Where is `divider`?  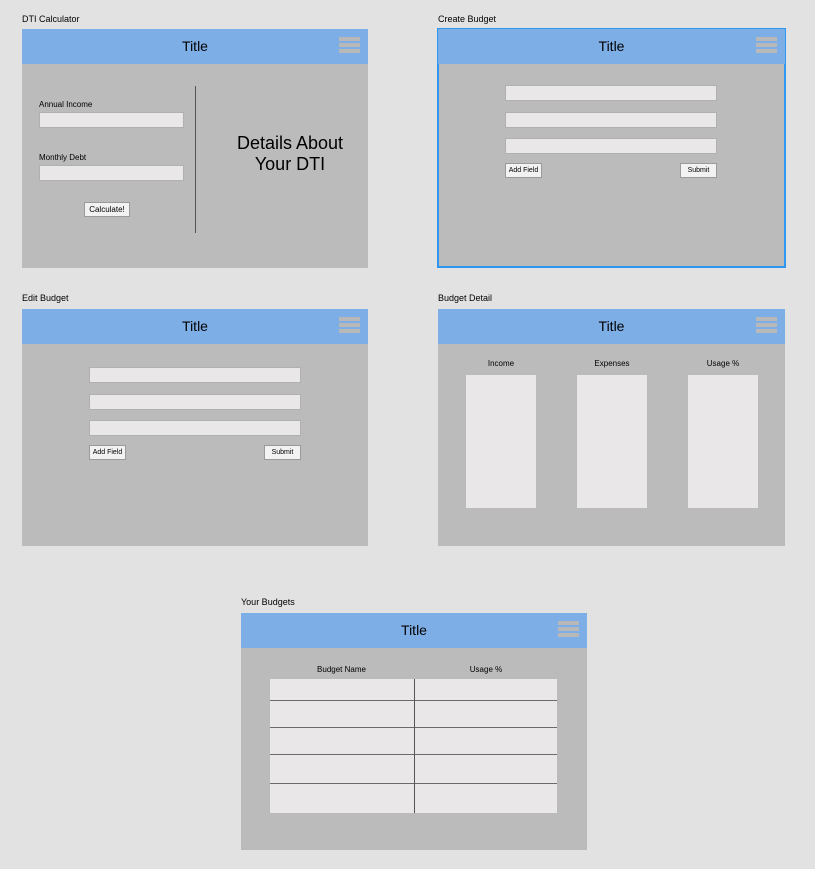 divider is located at coordinates (195, 159).